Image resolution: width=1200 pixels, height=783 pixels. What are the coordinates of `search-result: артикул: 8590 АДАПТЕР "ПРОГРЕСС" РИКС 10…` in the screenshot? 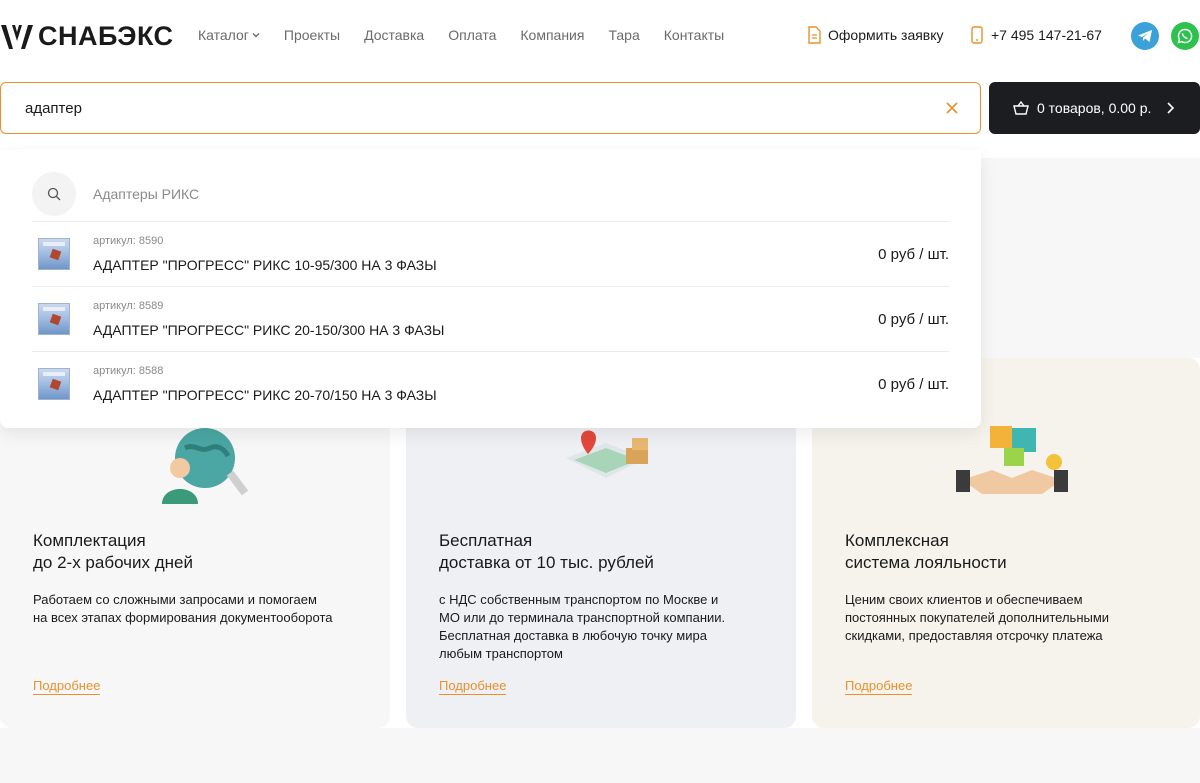 It's located at (490, 254).